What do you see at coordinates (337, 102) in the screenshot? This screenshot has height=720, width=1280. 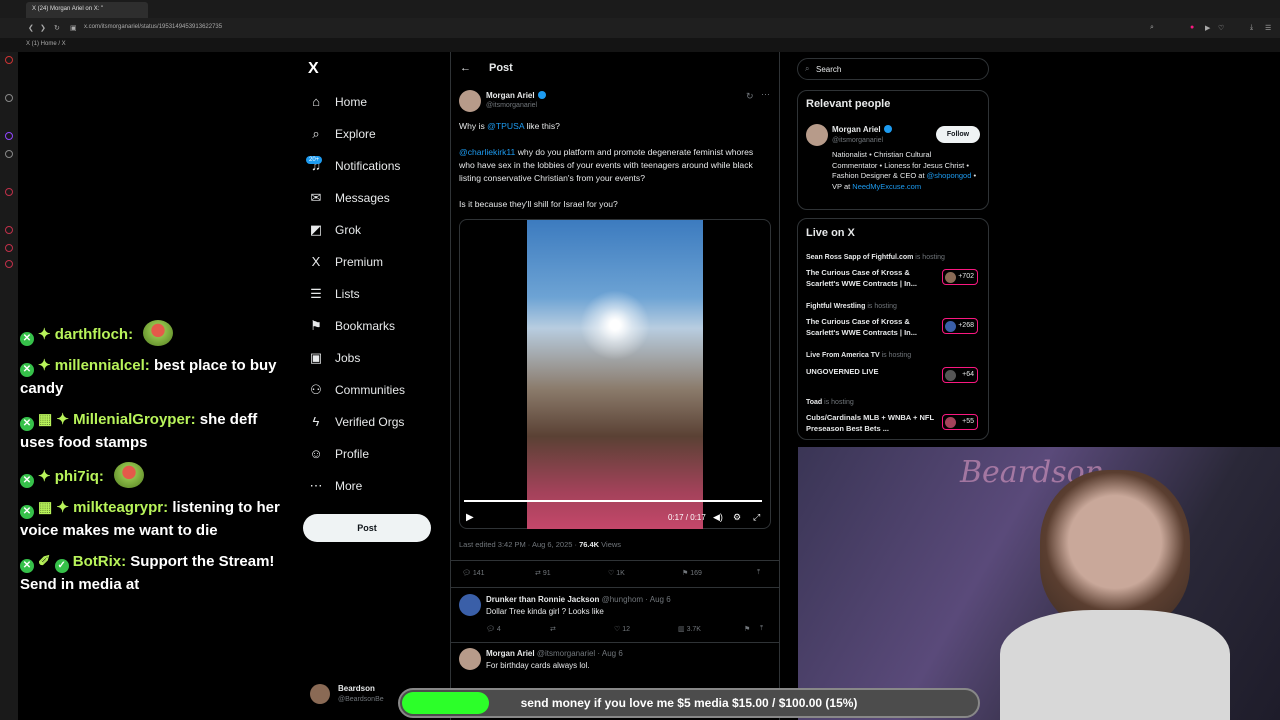 I see `nav-home: ⌂ Home` at bounding box center [337, 102].